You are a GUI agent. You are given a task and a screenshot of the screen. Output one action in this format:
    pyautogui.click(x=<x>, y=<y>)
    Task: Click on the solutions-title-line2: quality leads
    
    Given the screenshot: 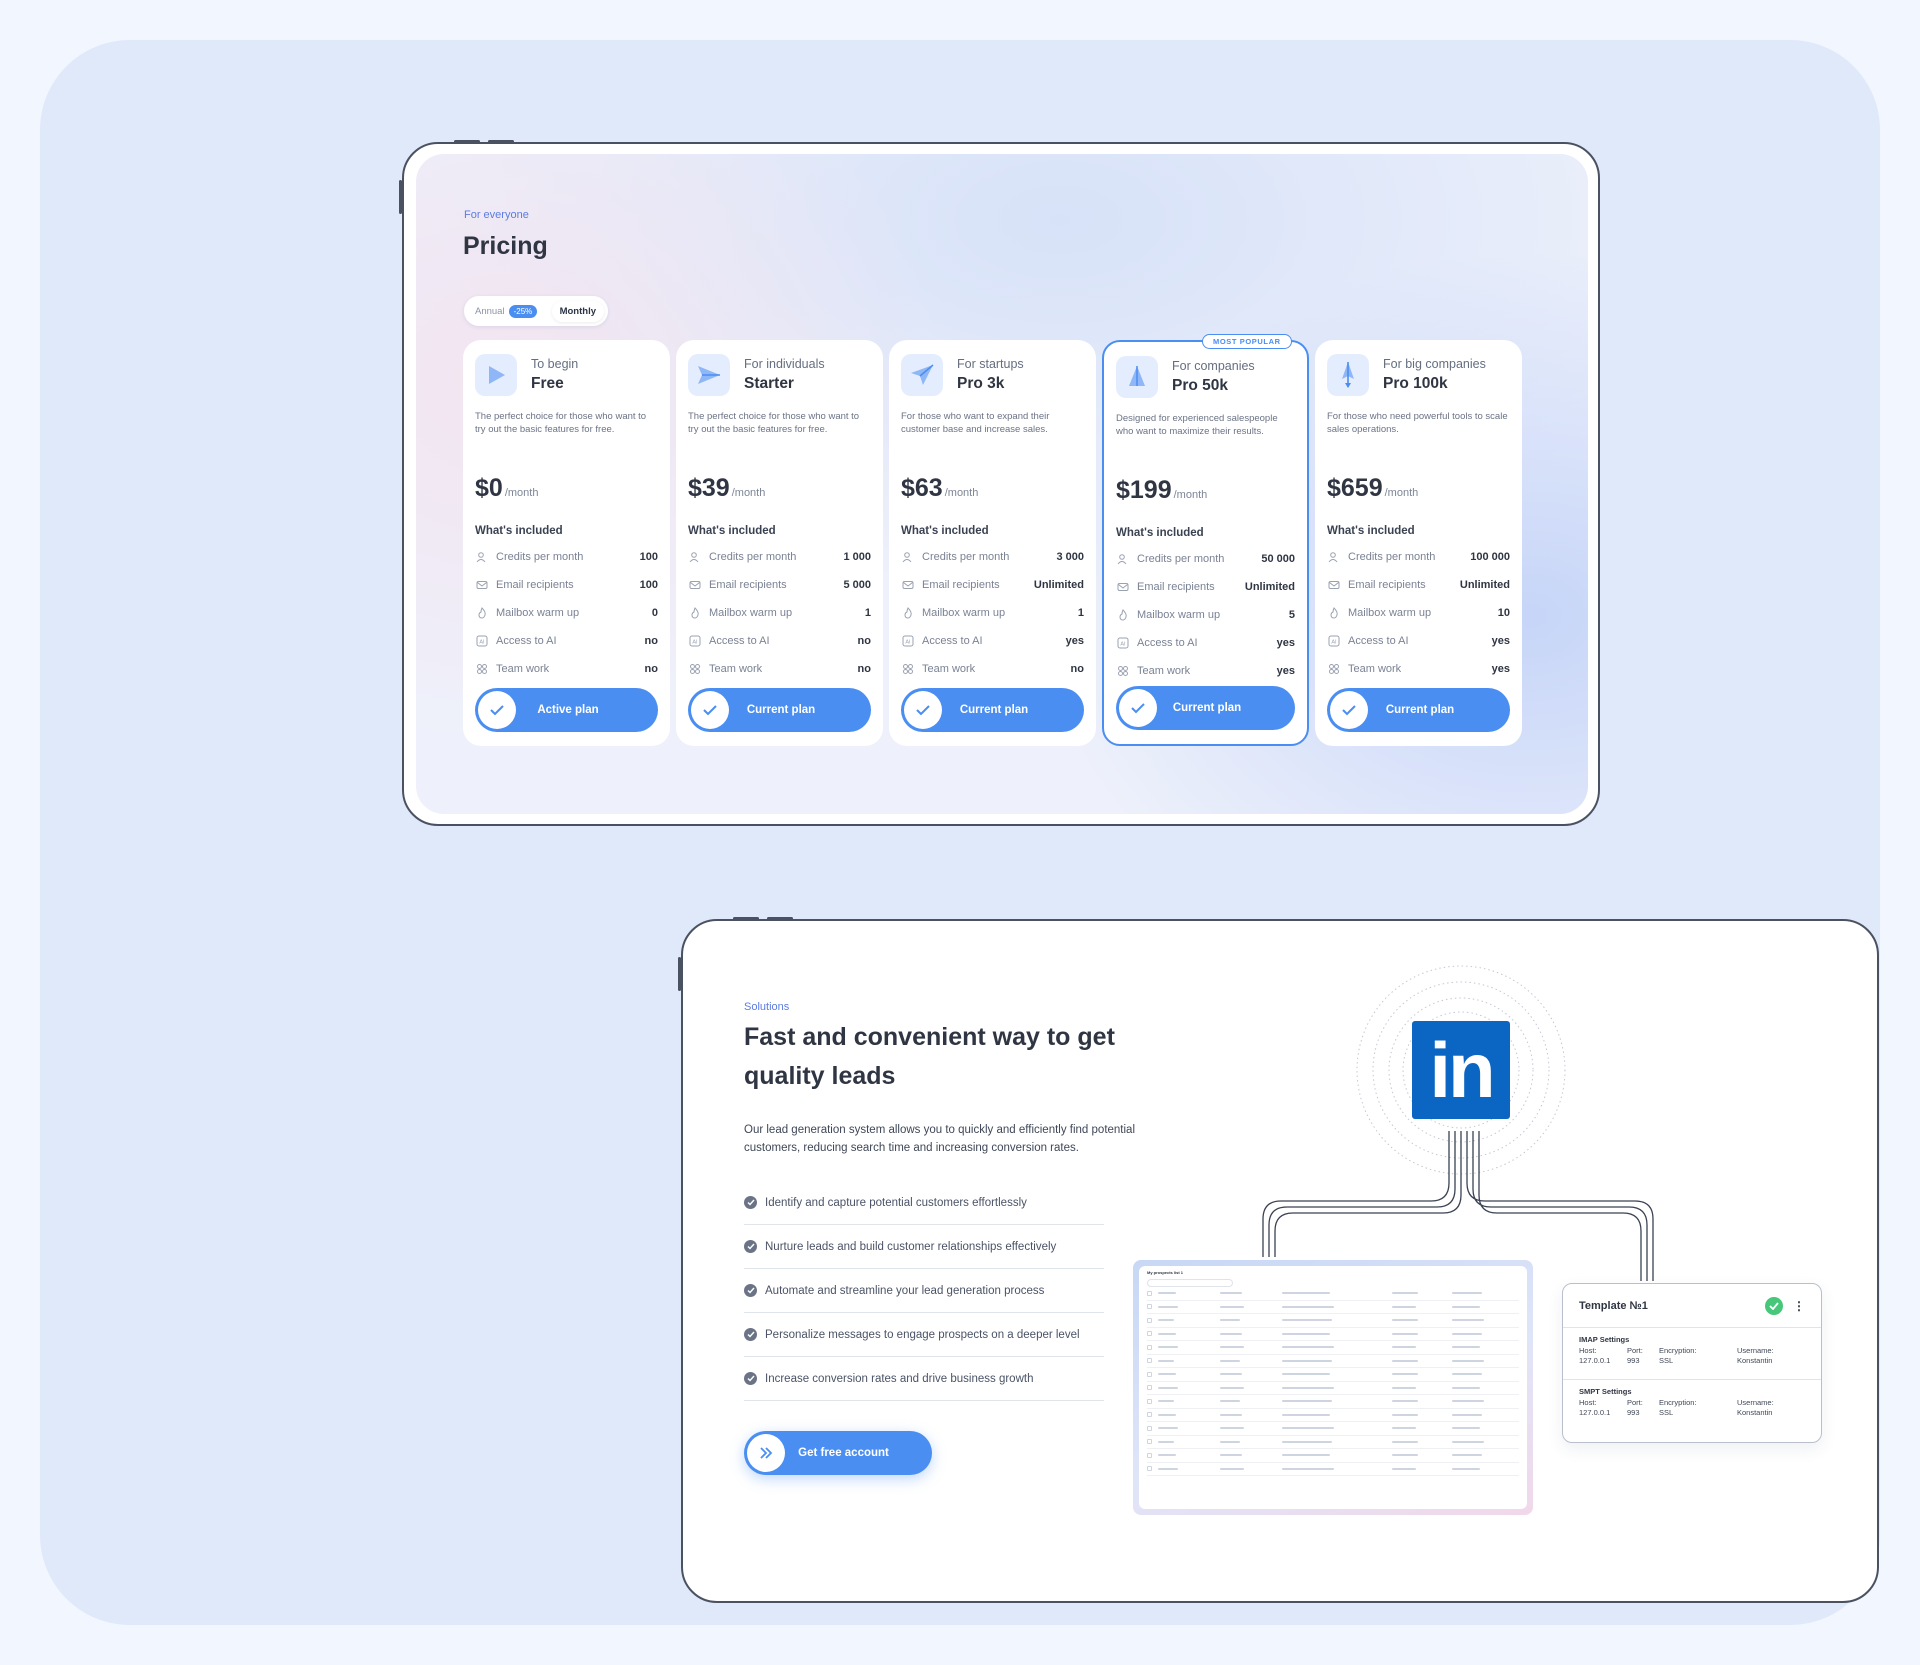 What is the action you would take?
    pyautogui.click(x=820, y=1076)
    